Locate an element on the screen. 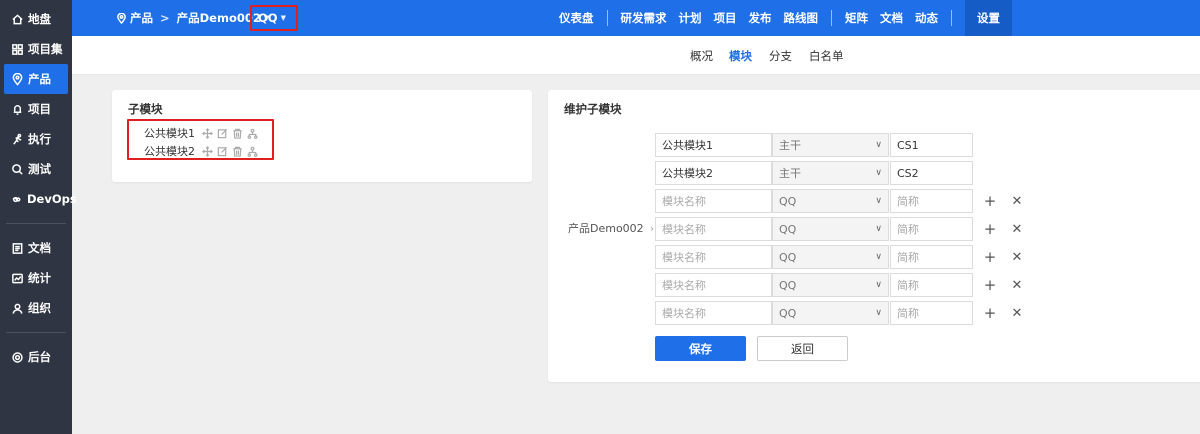 Image resolution: width=1200 pixels, height=434 pixels. sidebar: 地盘 项目集产品项目 执行 测试 DevOps 文档统计组织 后台 is located at coordinates (38, 217).